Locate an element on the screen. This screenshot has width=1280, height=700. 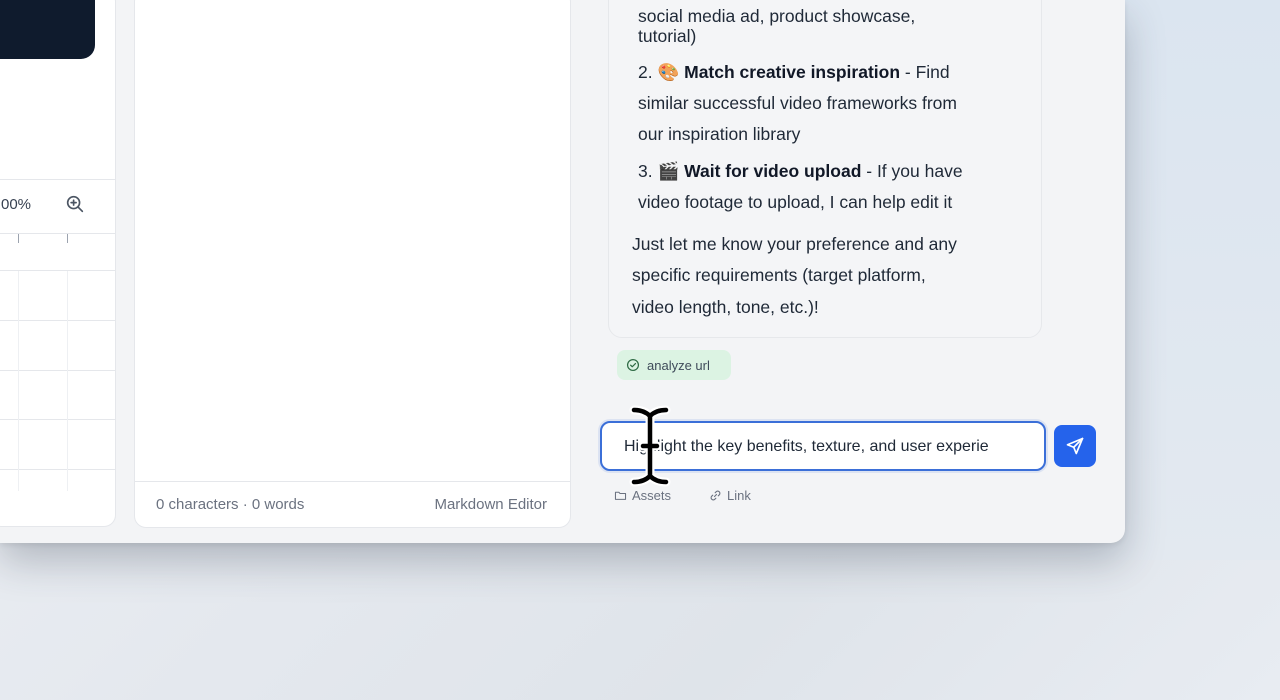
list-item: 3. 🎬 Wait for video upload - If you have is located at coordinates (800, 171).